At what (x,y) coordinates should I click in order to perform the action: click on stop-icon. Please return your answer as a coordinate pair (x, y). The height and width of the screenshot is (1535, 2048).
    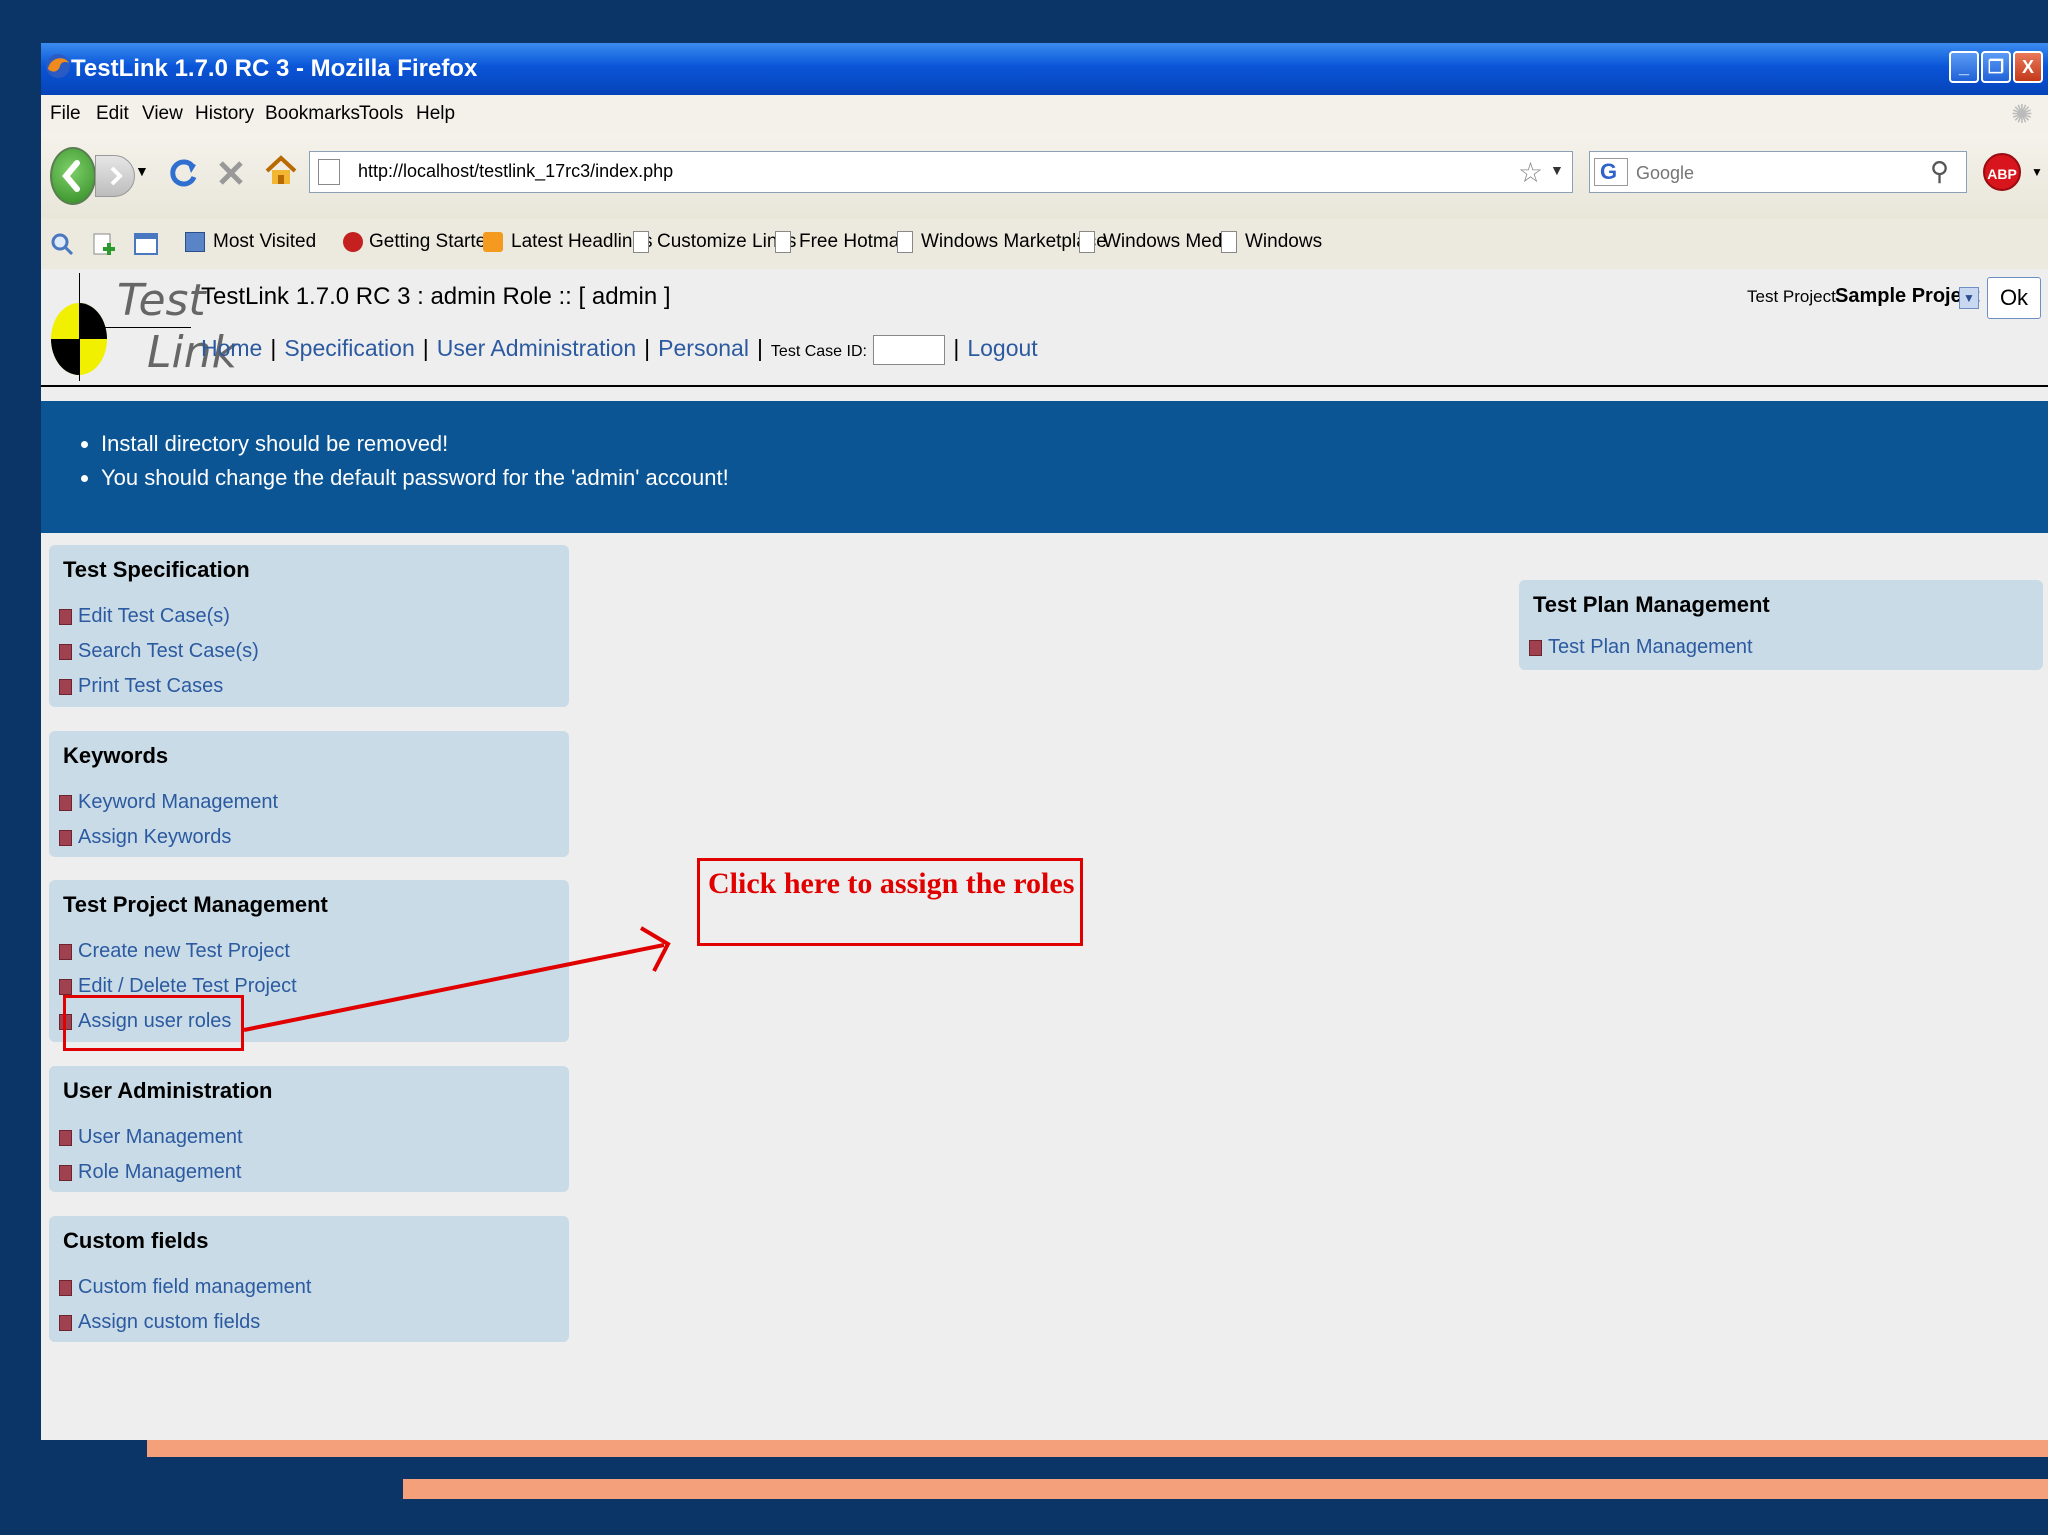
    Looking at the image, I should click on (231, 173).